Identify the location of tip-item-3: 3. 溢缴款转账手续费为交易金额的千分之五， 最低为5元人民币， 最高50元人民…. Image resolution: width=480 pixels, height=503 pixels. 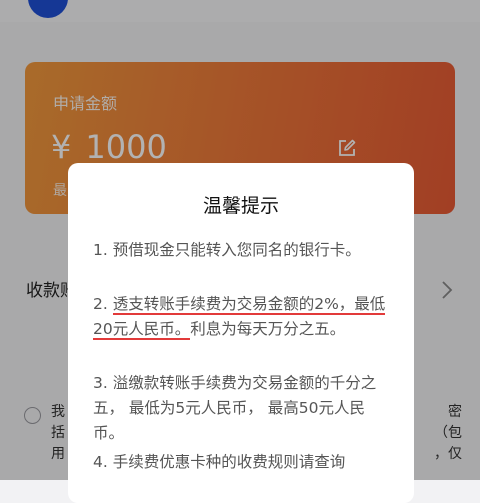
(235, 408).